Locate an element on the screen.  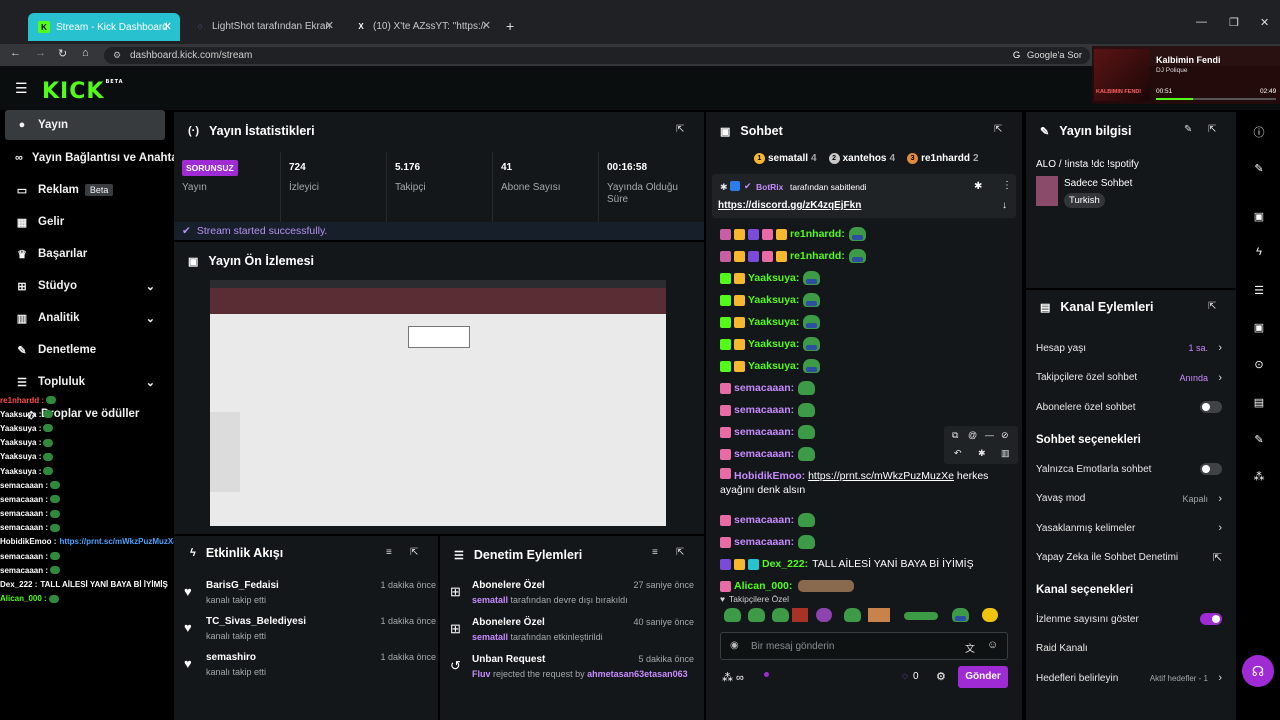
pinned-link: https://discord.gg/zK4zqEjFkn is located at coordinates (789, 205).